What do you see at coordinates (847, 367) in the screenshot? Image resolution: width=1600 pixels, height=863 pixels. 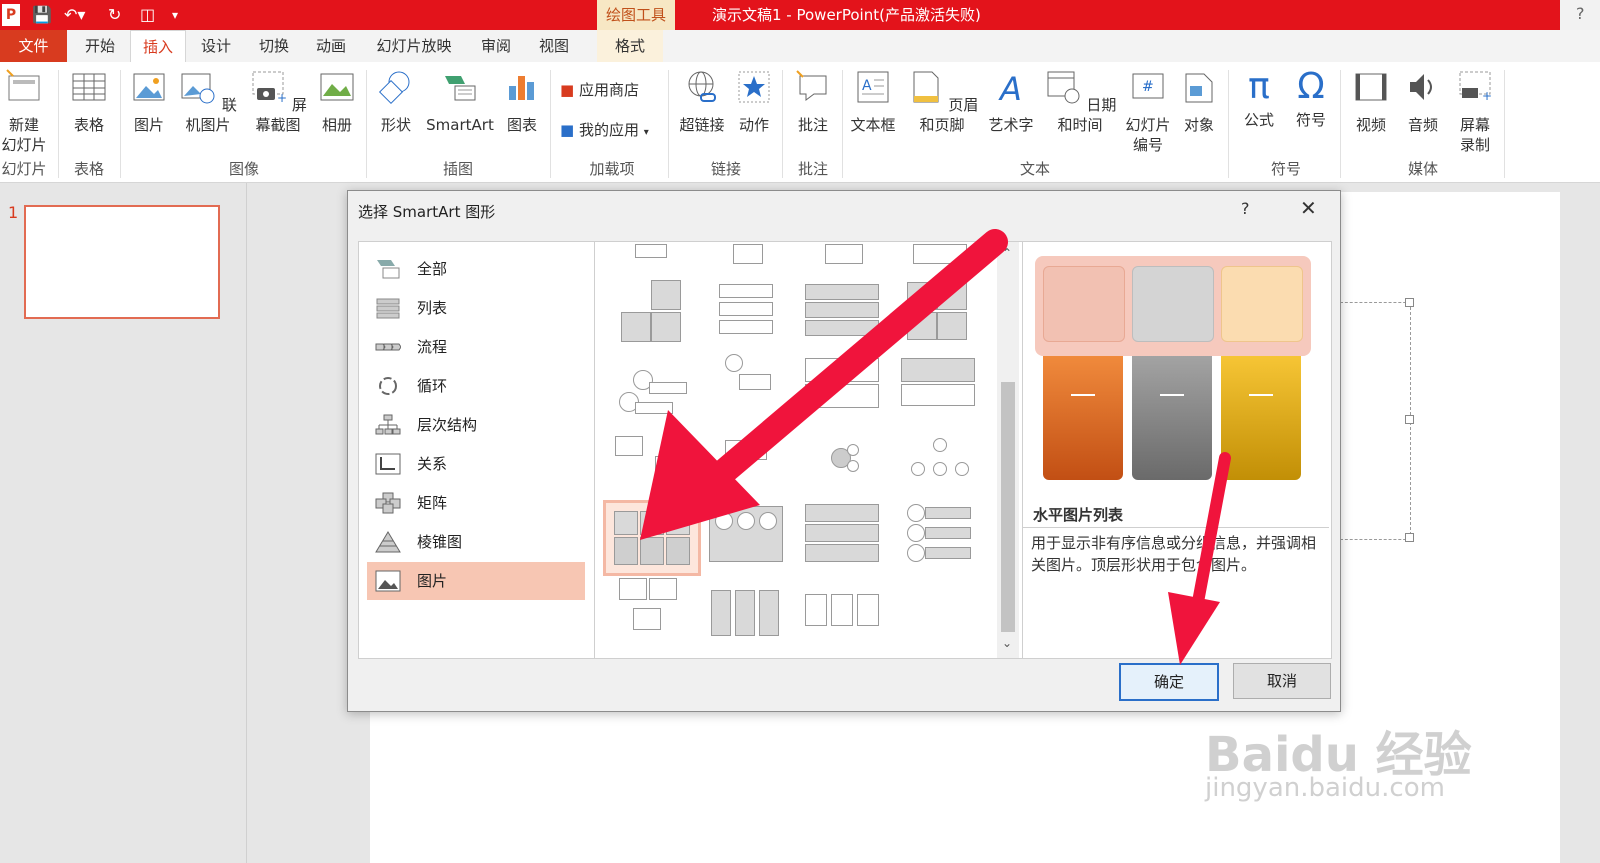 I see `annotation-arrow-to-layout` at bounding box center [847, 367].